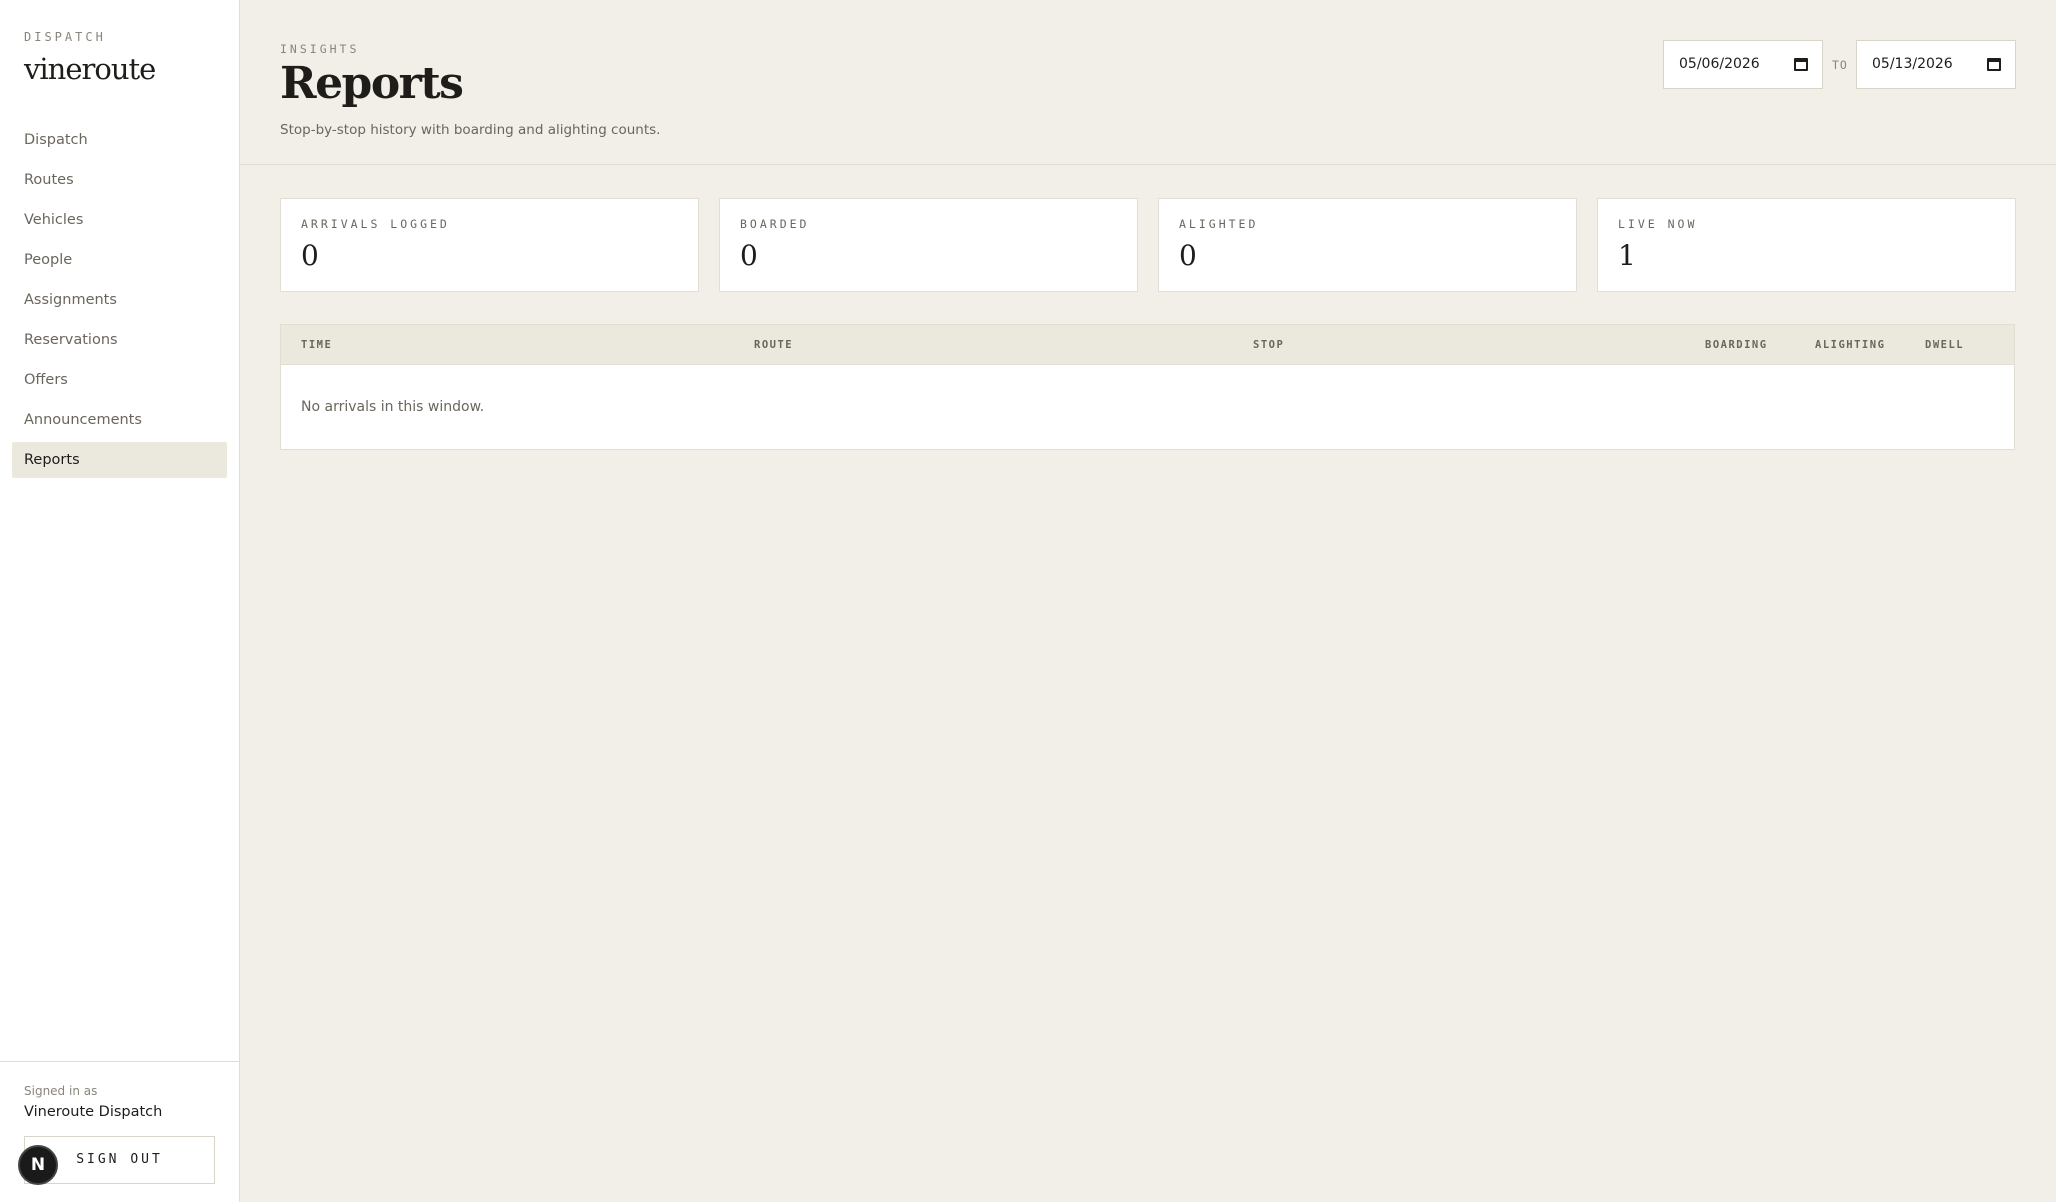 The image size is (2056, 1202). What do you see at coordinates (119, 140) in the screenshot?
I see `sidebar-item-dispatch: Dispatch` at bounding box center [119, 140].